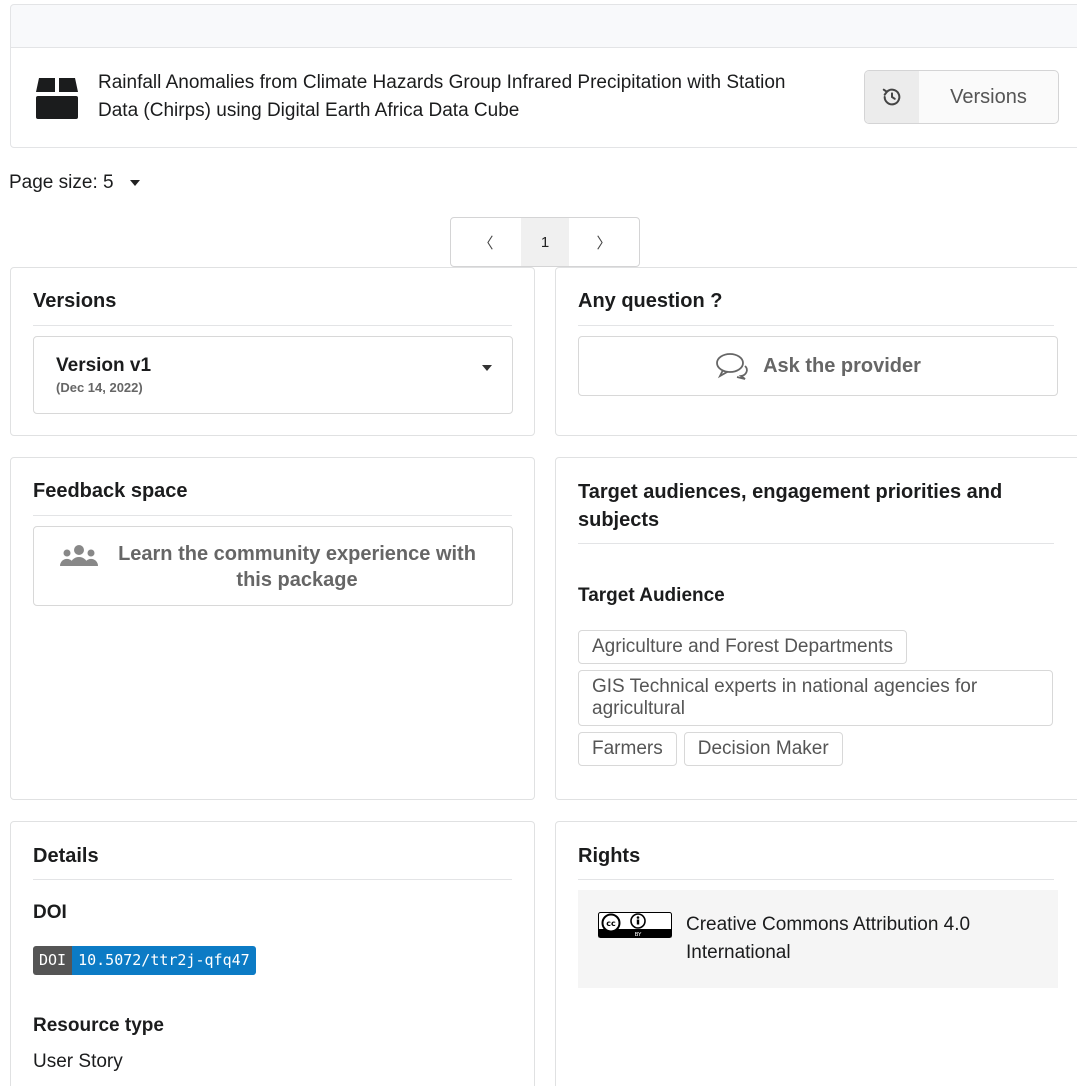  Describe the element at coordinates (110, 491) in the screenshot. I see `feedback-card-title: Feedback space` at that location.